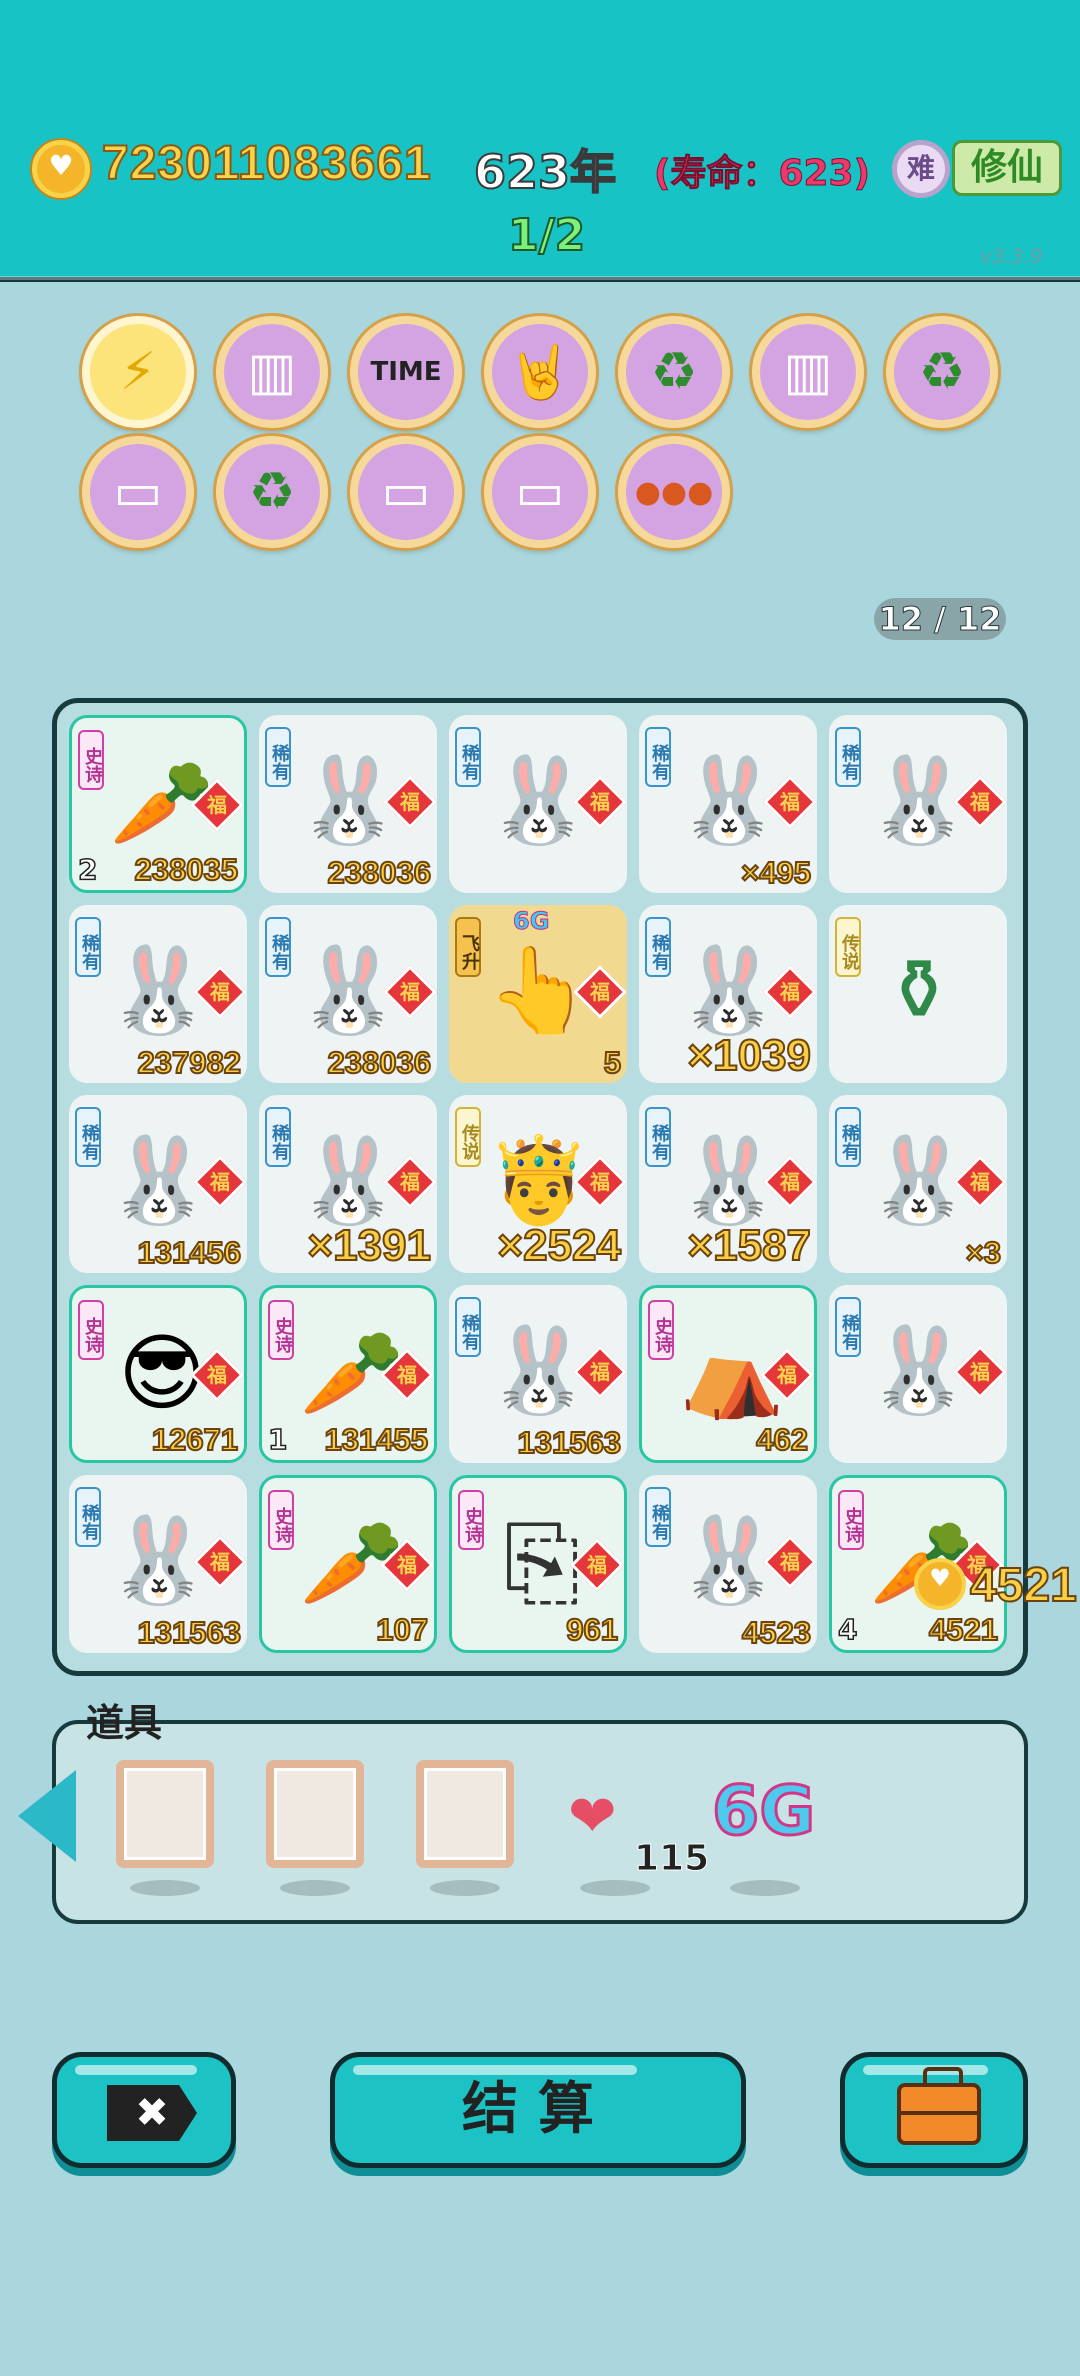  I want to click on board-cell: 稀有 🐰 福 131456, so click(158, 1184).